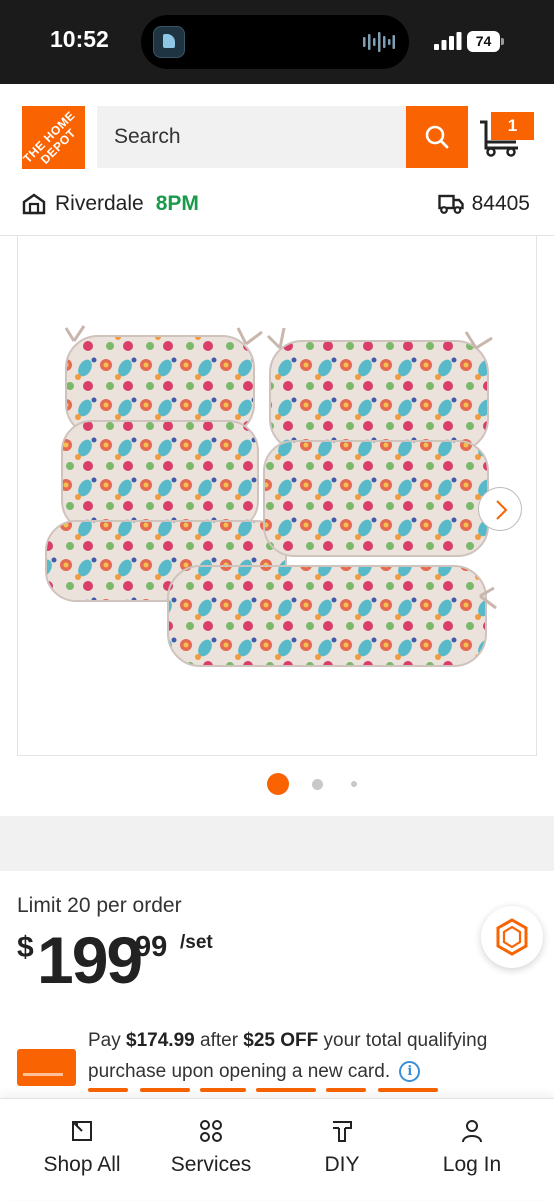 This screenshot has height=1201, width=554. What do you see at coordinates (99, 203) in the screenshot?
I see `store-name: Riverdale` at bounding box center [99, 203].